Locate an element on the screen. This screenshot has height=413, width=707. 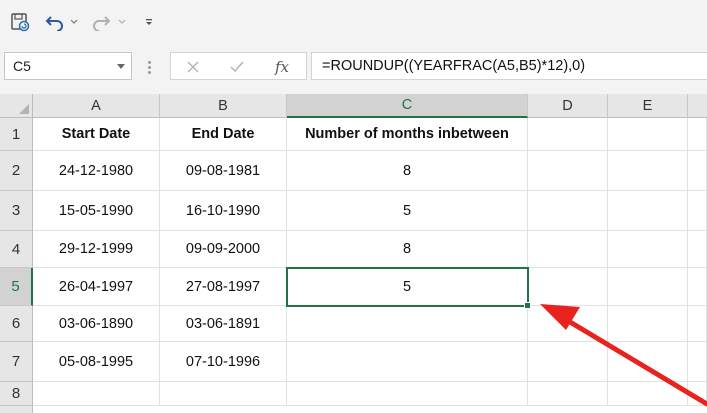
formula-buttons: fx is located at coordinates (238, 66).